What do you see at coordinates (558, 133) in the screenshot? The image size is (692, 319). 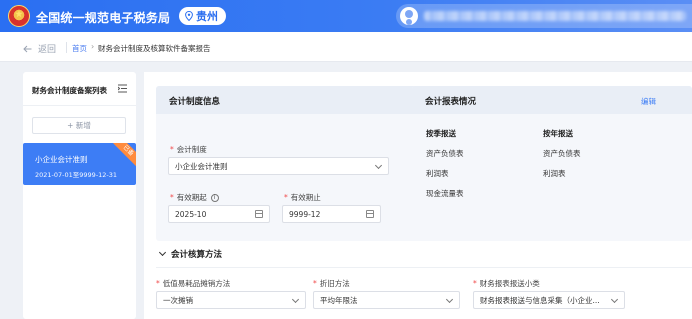 I see `annual-header: 按年报送` at bounding box center [558, 133].